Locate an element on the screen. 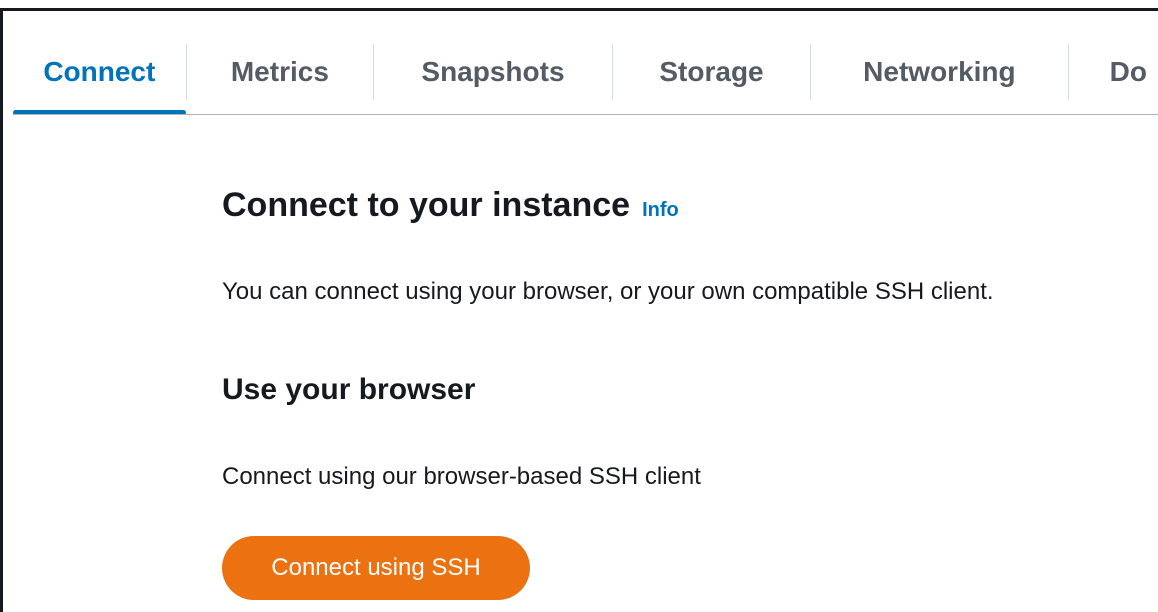 The width and height of the screenshot is (1158, 612). tab-connect: Connect is located at coordinates (99, 71).